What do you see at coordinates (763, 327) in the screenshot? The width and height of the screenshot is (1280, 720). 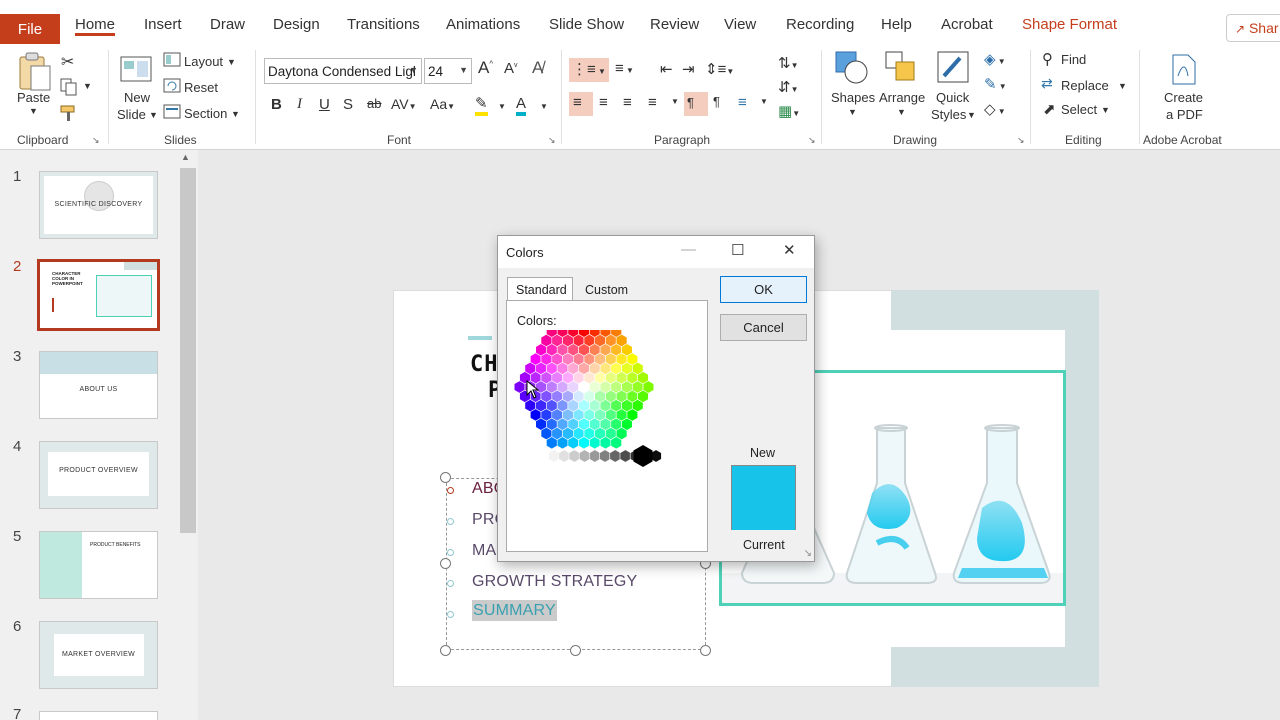 I see `cancel-button: Cancel` at bounding box center [763, 327].